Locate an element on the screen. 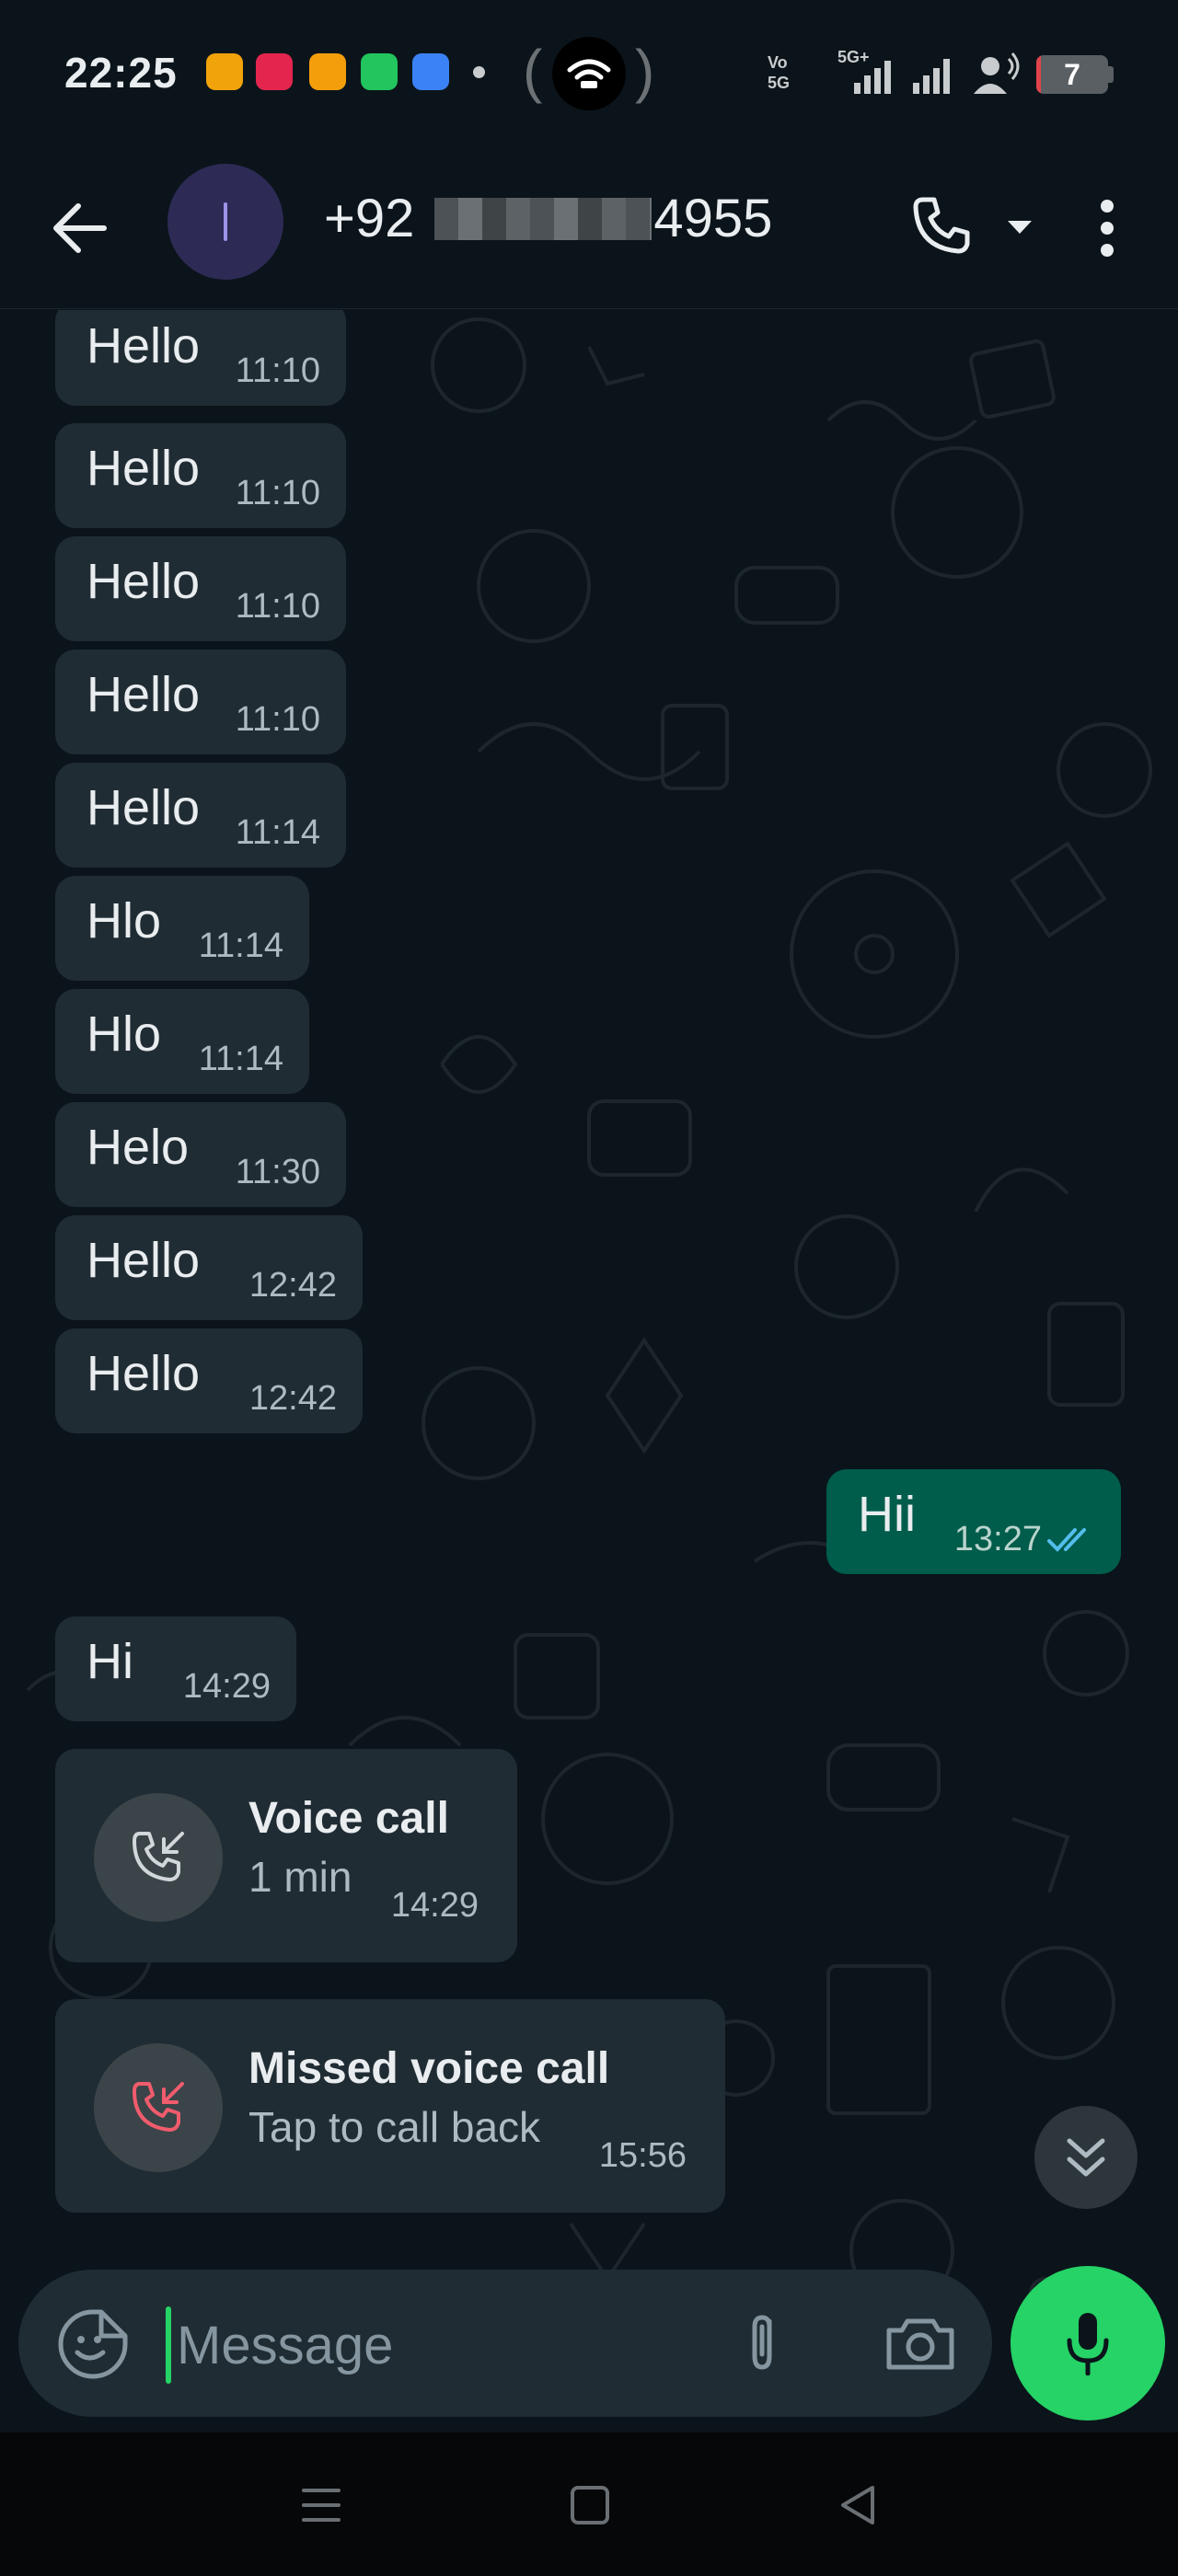 The image size is (1178, 2576). message-text: Hii is located at coordinates (887, 1514).